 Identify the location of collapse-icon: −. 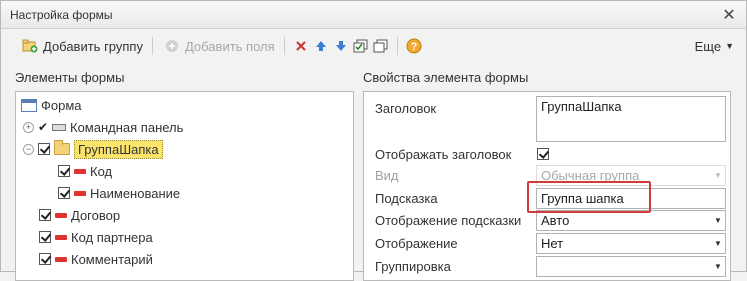
(28, 149).